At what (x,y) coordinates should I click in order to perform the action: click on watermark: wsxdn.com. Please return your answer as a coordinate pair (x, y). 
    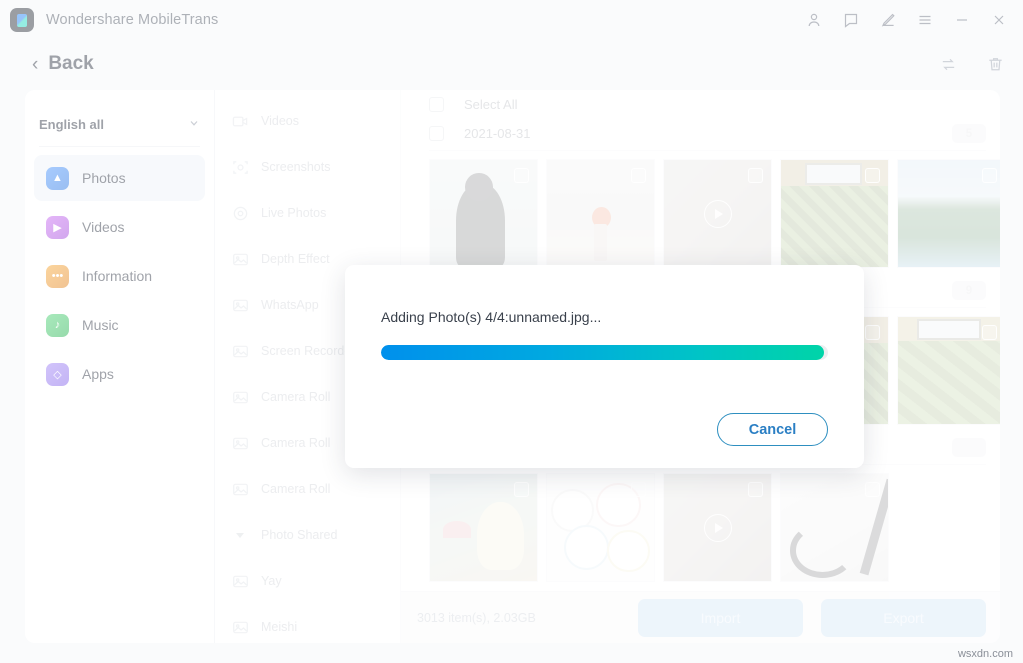
    Looking at the image, I should click on (985, 654).